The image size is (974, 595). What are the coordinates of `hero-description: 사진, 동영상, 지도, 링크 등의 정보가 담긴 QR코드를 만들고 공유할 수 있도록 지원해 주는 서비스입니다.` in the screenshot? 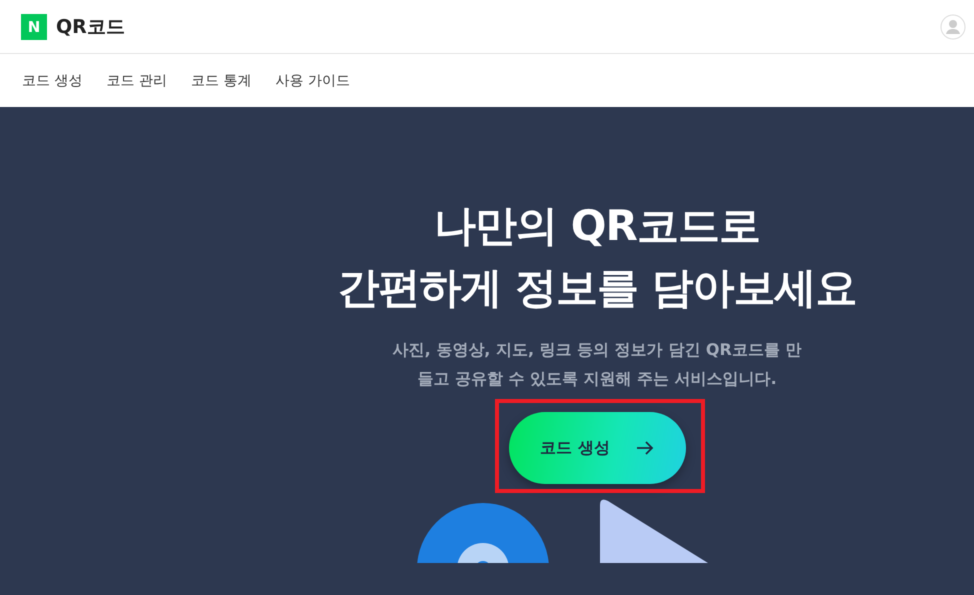 It's located at (597, 364).